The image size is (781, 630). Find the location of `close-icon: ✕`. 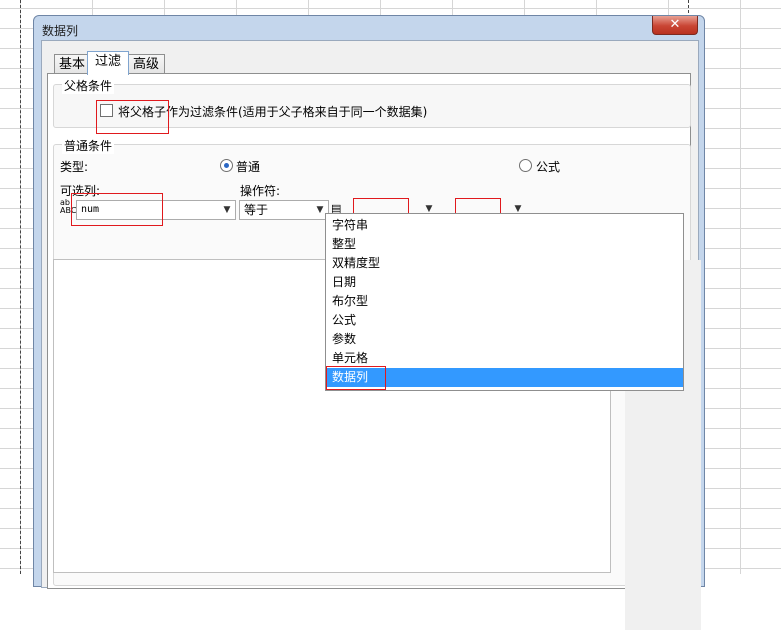

close-icon: ✕ is located at coordinates (675, 24).